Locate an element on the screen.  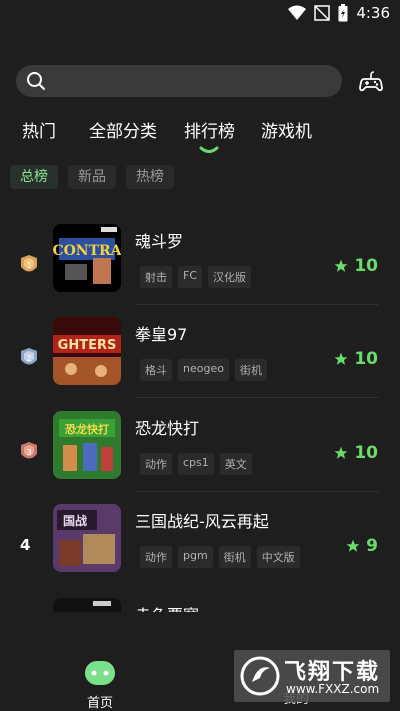
game-tag: 英文 is located at coordinates (235, 464).